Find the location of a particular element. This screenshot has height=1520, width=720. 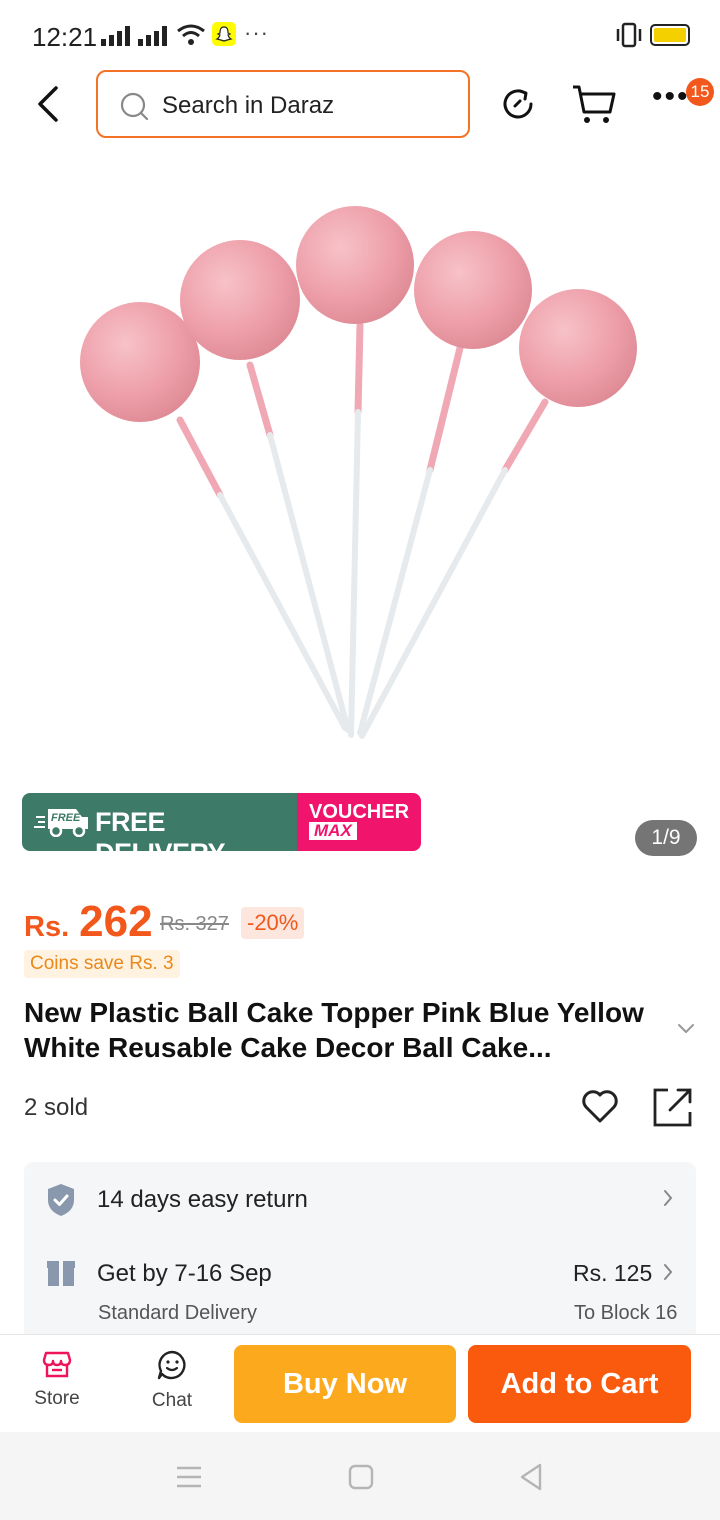

more-menu-icon: ••• is located at coordinates (671, 97).